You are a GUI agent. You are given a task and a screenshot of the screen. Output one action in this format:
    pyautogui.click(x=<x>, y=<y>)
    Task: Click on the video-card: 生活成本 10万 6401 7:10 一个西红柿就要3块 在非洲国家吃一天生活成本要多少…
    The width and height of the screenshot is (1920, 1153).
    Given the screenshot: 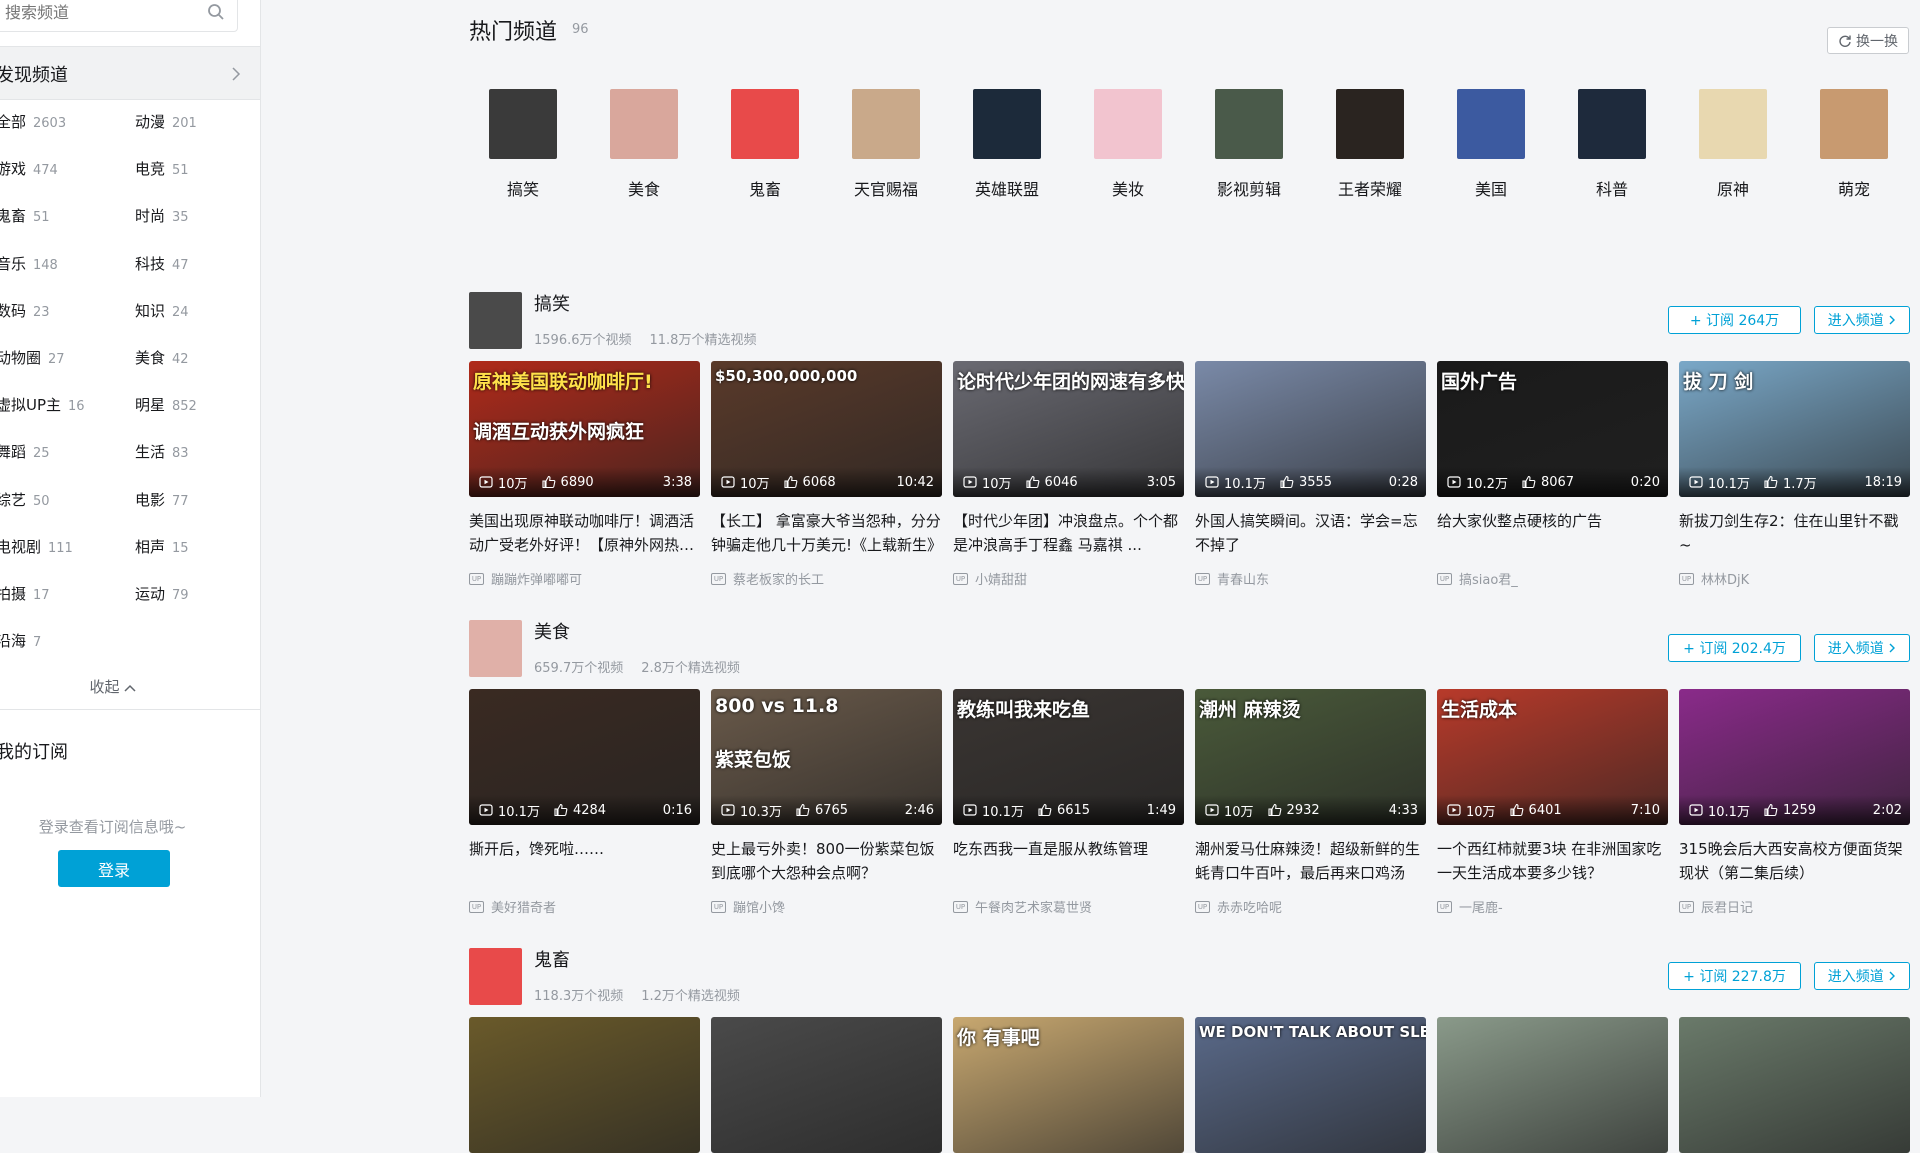 What is the action you would take?
    pyautogui.click(x=1552, y=802)
    